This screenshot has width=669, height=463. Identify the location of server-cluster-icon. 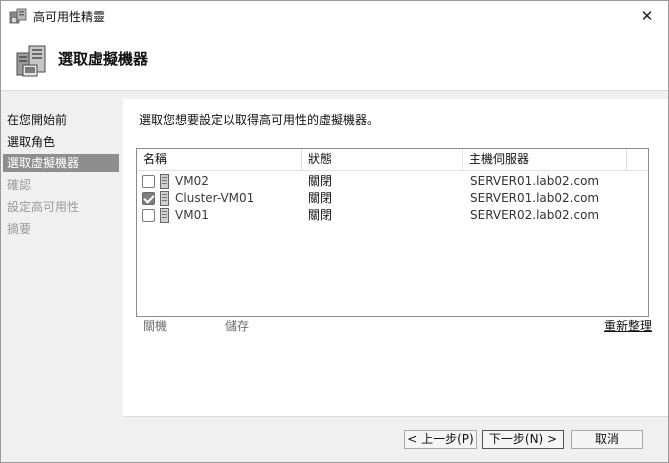
(31, 61).